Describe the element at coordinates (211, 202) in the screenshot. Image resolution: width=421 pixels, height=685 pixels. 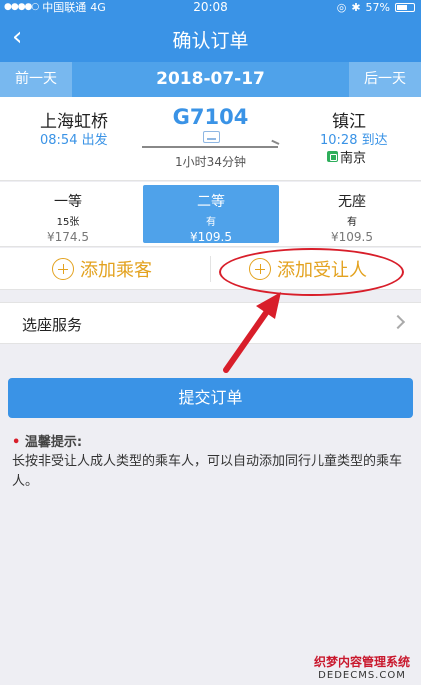
I see `seat-name: 二等` at that location.